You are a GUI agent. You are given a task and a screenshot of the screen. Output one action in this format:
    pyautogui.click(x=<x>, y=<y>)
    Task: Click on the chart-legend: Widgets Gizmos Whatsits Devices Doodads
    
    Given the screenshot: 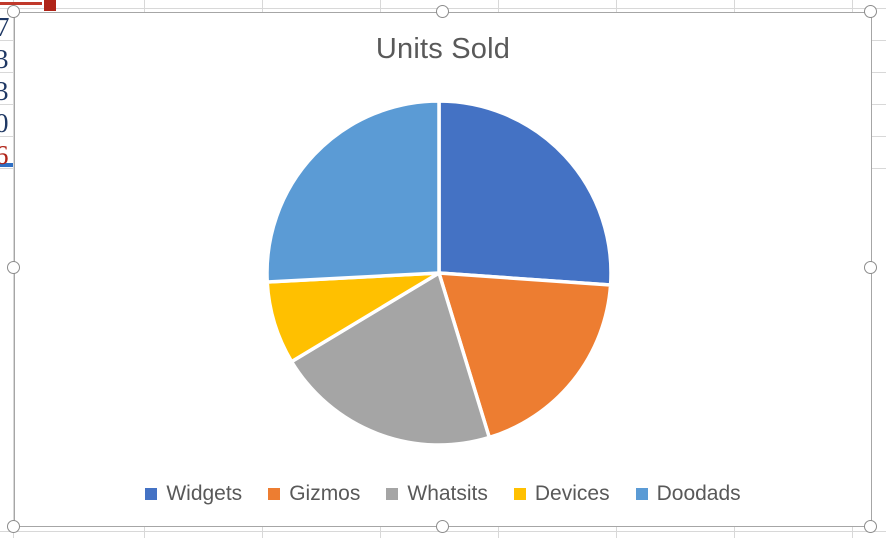 What is the action you would take?
    pyautogui.click(x=443, y=494)
    